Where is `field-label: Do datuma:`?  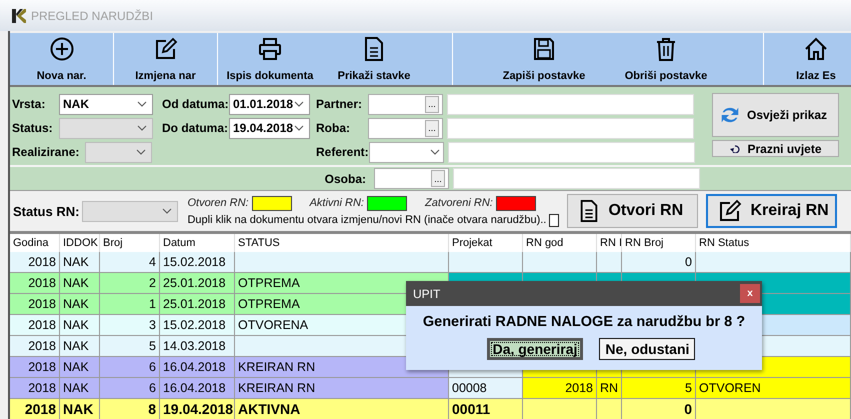
field-label: Do datuma: is located at coordinates (195, 128).